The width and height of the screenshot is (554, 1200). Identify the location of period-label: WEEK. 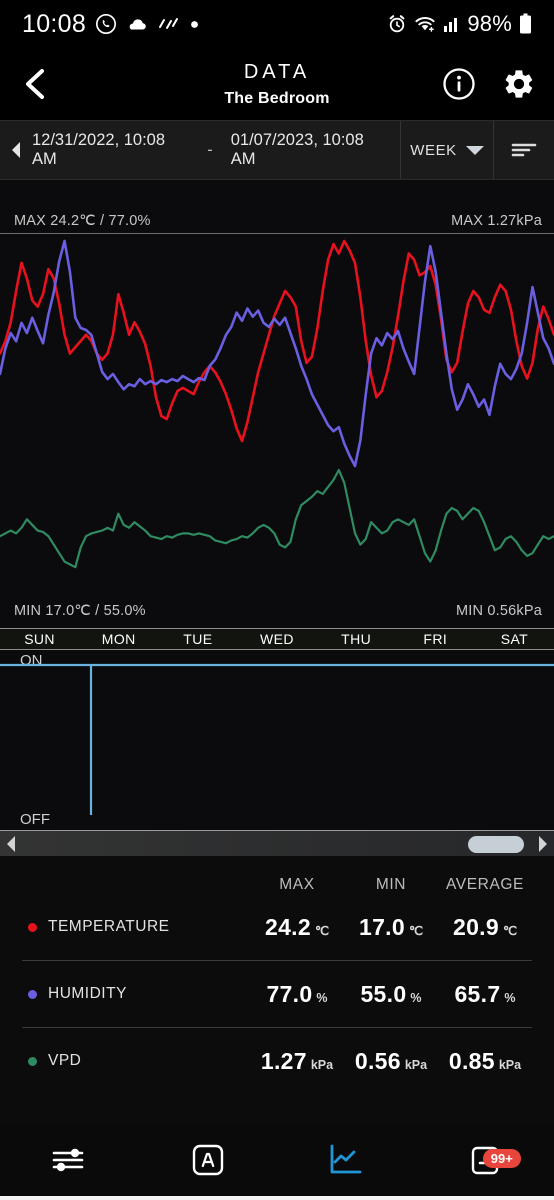
(433, 150).